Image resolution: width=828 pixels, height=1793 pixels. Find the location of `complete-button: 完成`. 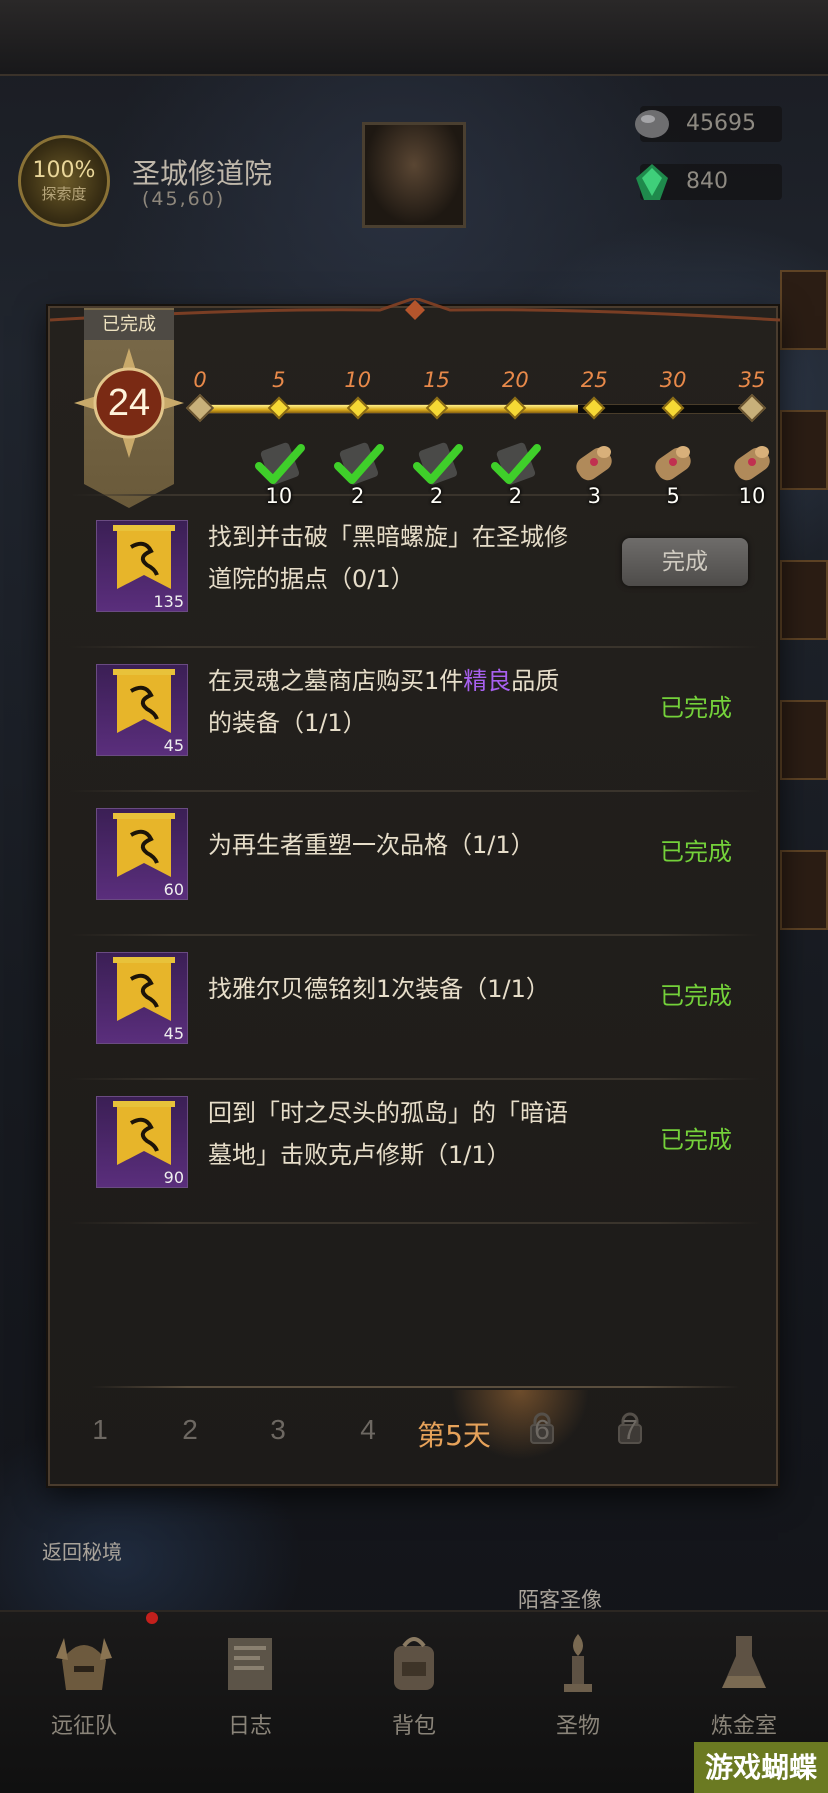

complete-button: 完成 is located at coordinates (685, 562).